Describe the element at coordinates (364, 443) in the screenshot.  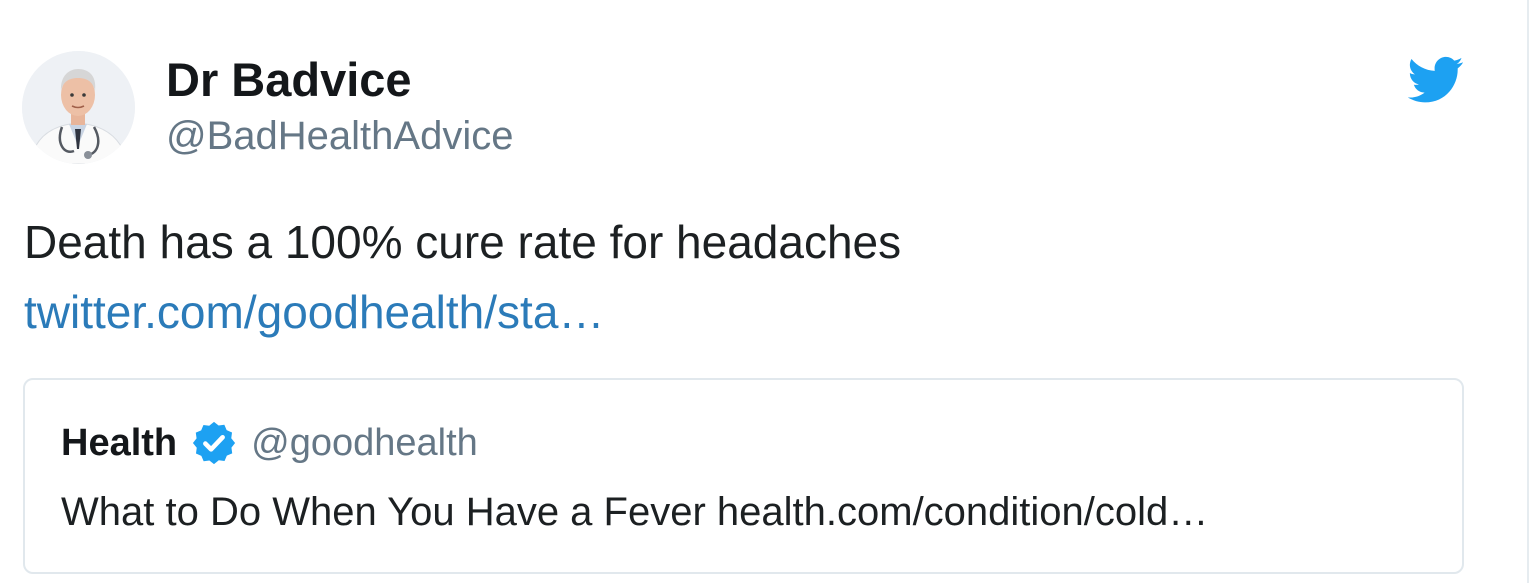
I see `quoted-author-handle: @goodhealth` at that location.